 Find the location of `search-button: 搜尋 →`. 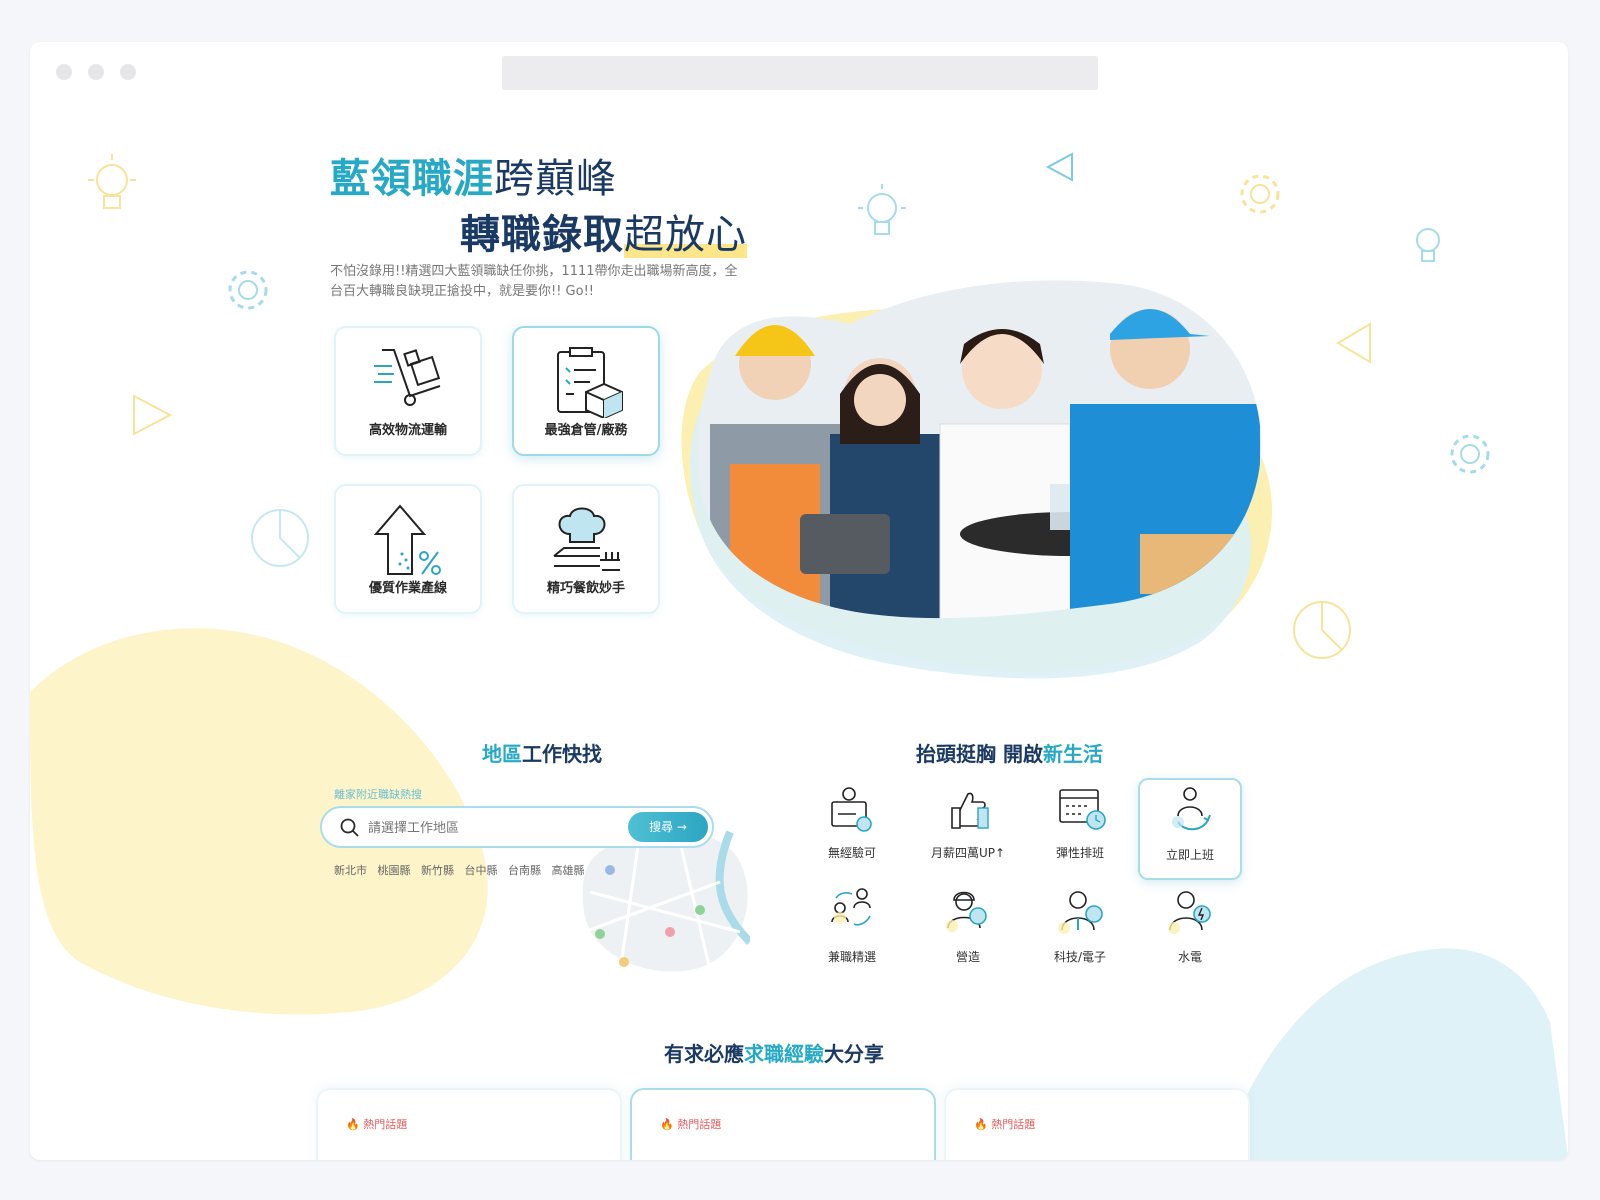

search-button: 搜尋 → is located at coordinates (668, 827).